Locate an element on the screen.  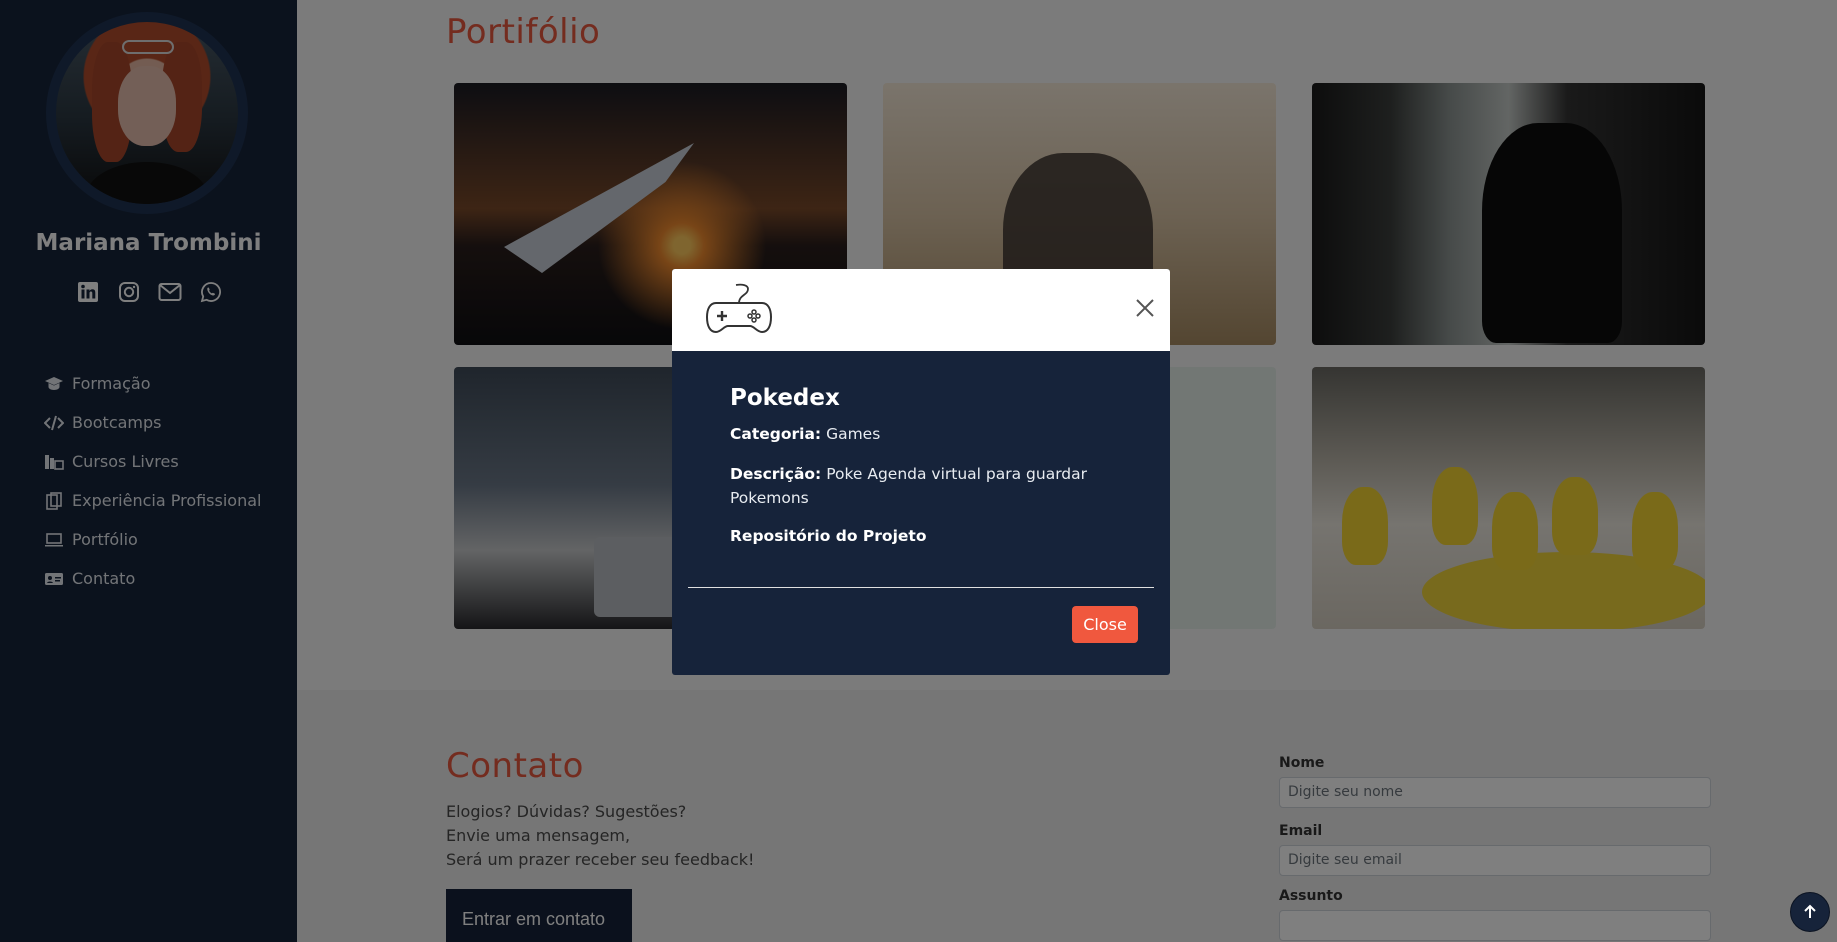
modal-body: Pokedex Categoria: Games Descrição is located at coordinates (921, 448).